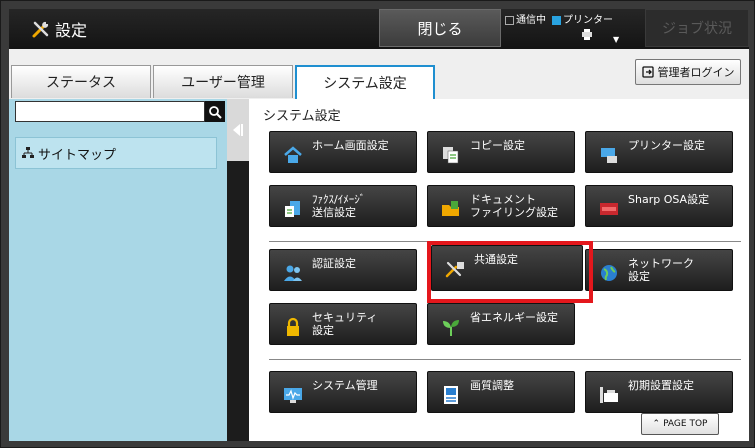  I want to click on chevron-up-icon: ⌃, so click(656, 424).